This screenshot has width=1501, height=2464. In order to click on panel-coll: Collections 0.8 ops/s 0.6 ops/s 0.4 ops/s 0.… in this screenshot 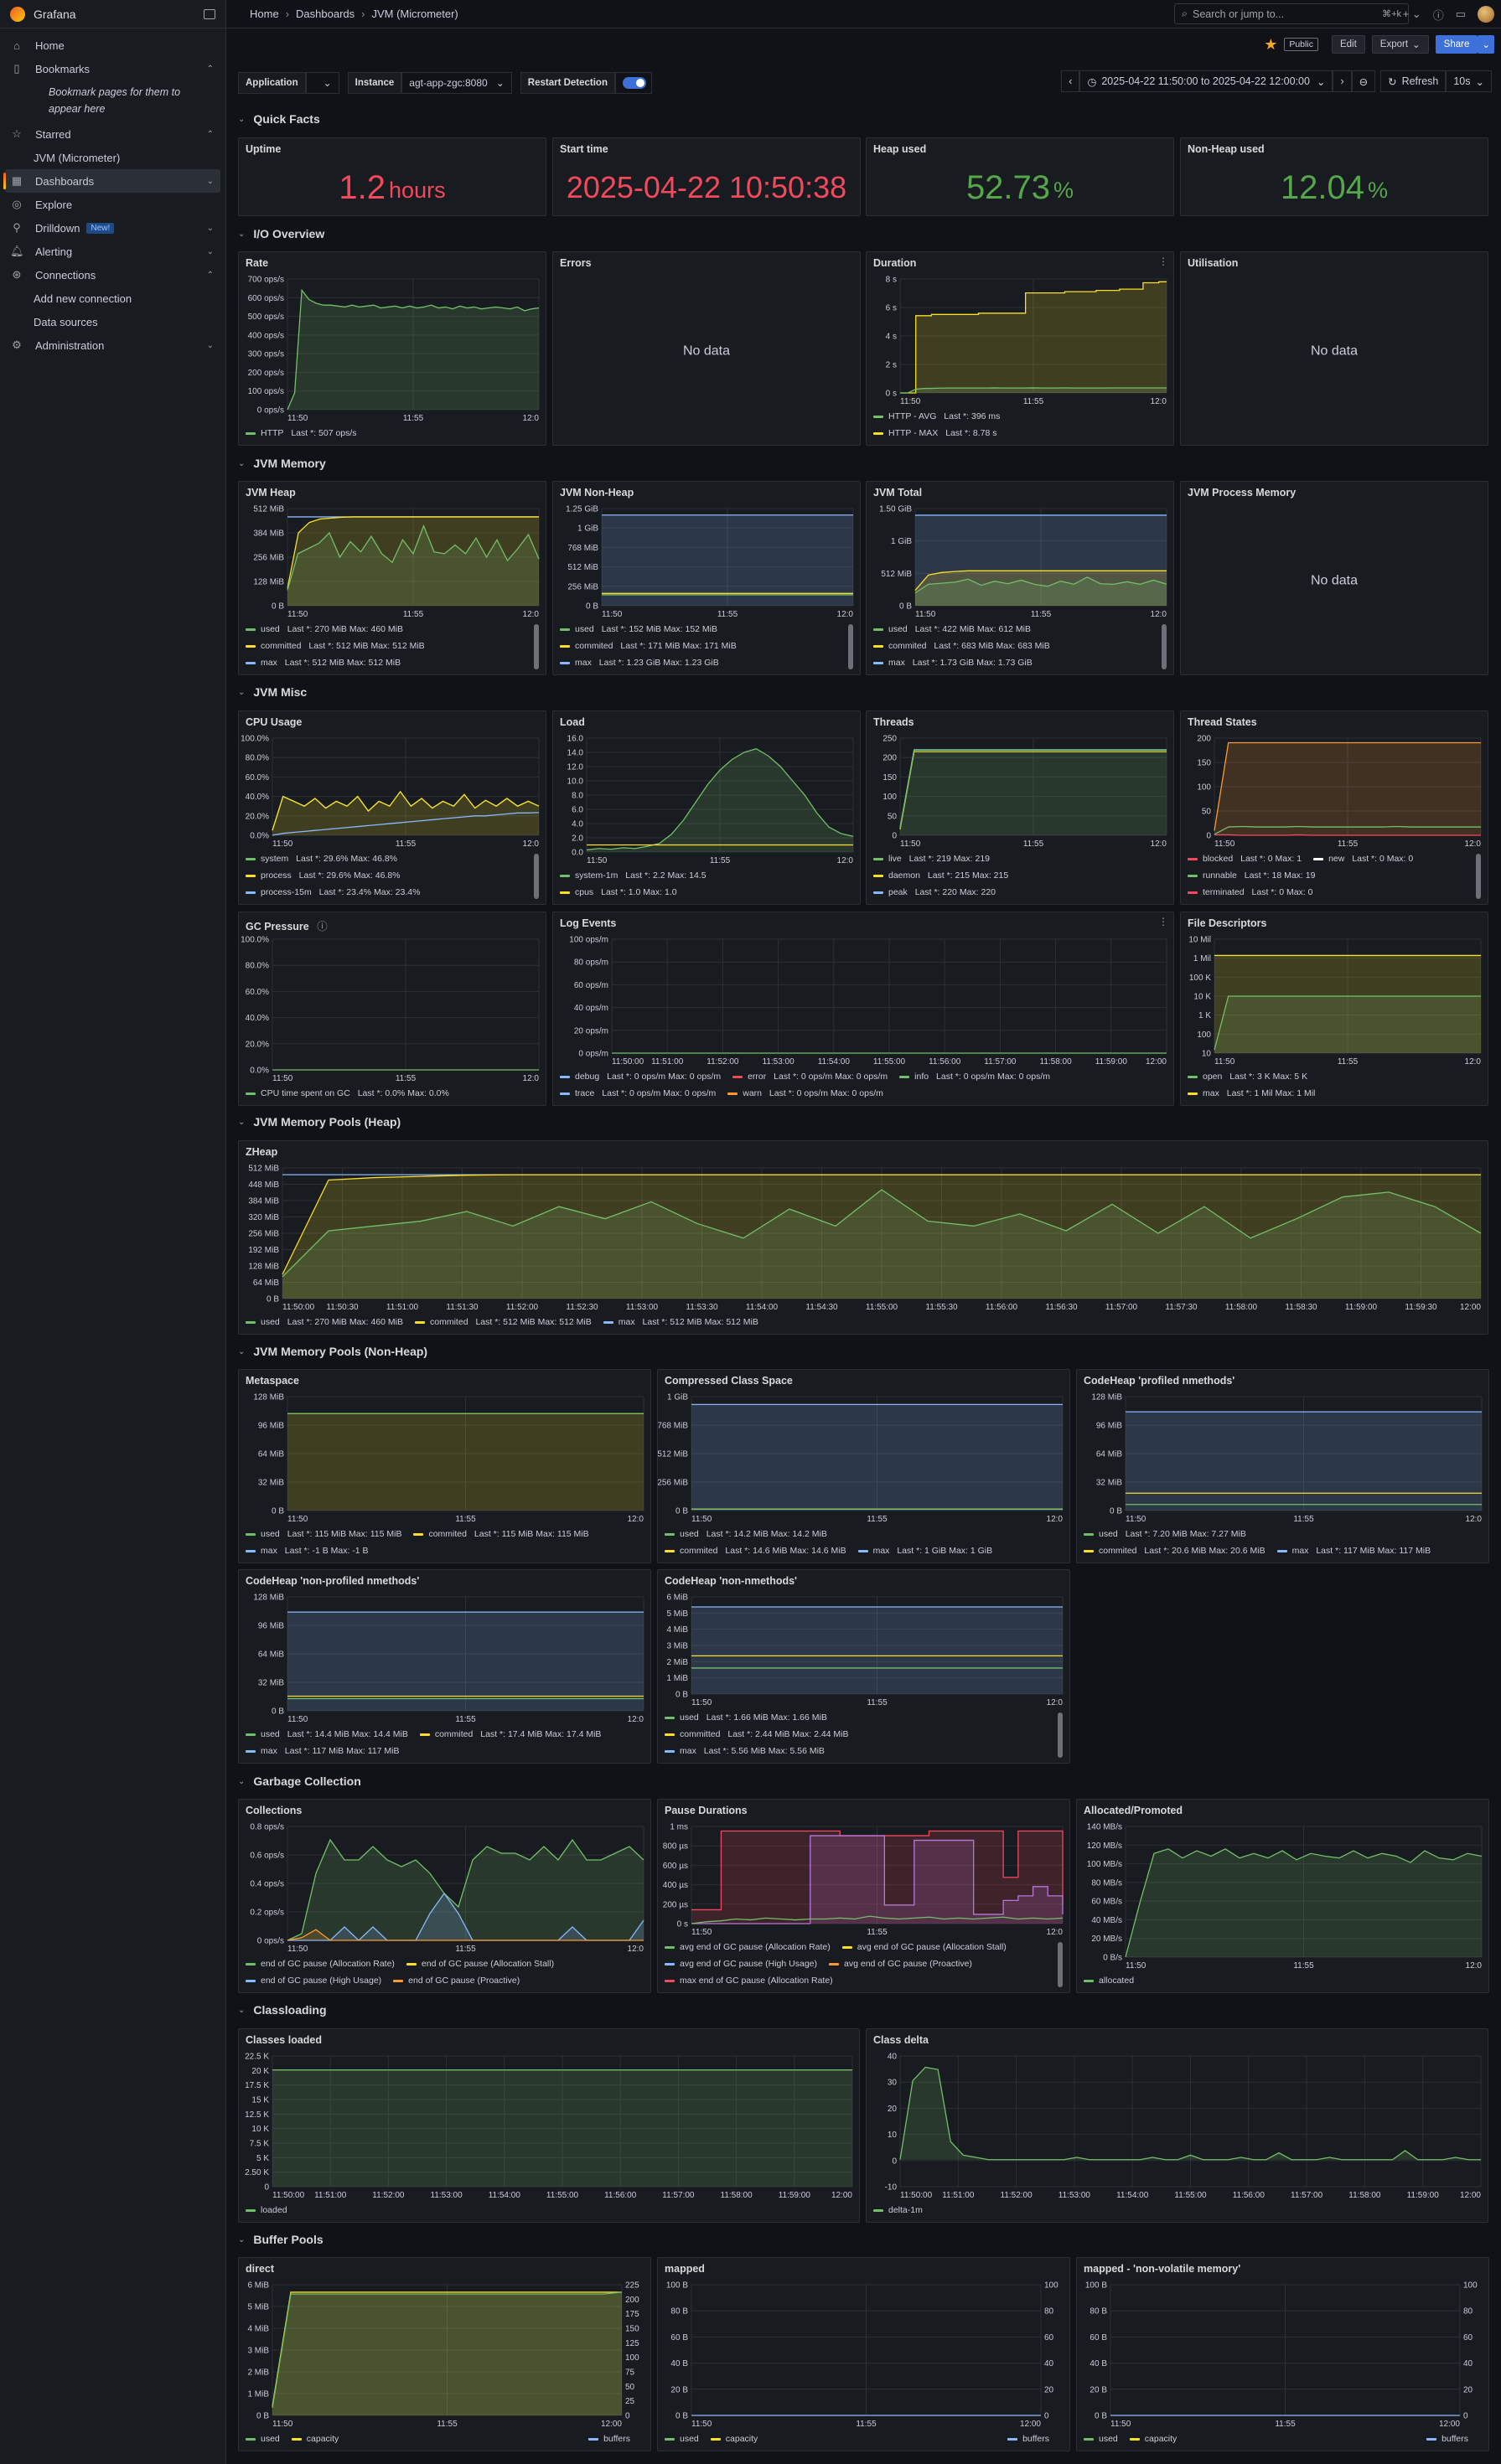, I will do `click(445, 1896)`.